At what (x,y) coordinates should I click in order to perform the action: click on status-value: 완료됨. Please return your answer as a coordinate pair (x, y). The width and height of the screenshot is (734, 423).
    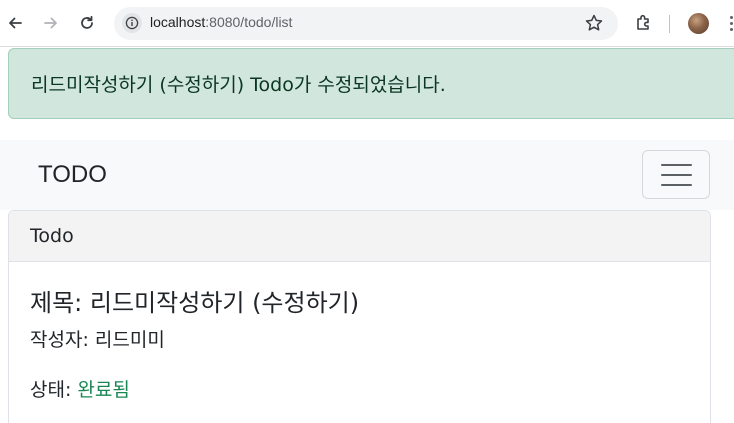
    Looking at the image, I should click on (103, 390).